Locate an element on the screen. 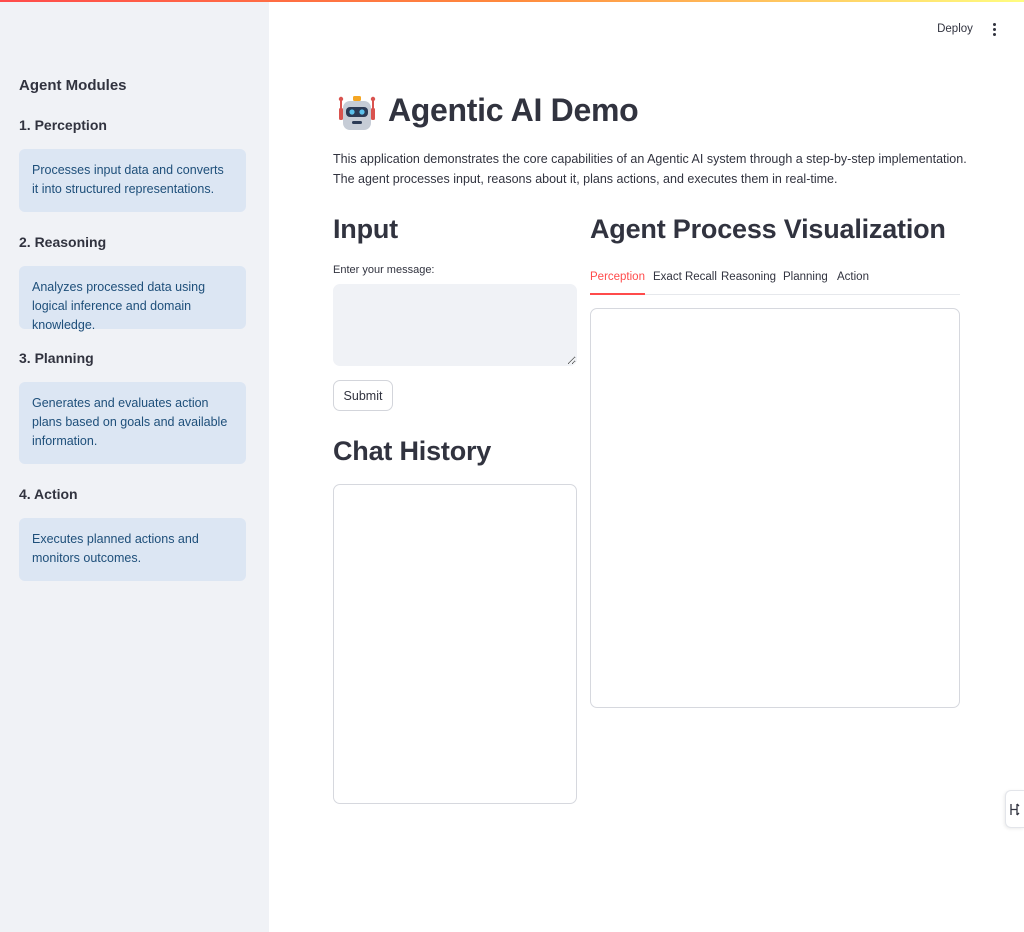  tab-perception: Perception is located at coordinates (617, 281).